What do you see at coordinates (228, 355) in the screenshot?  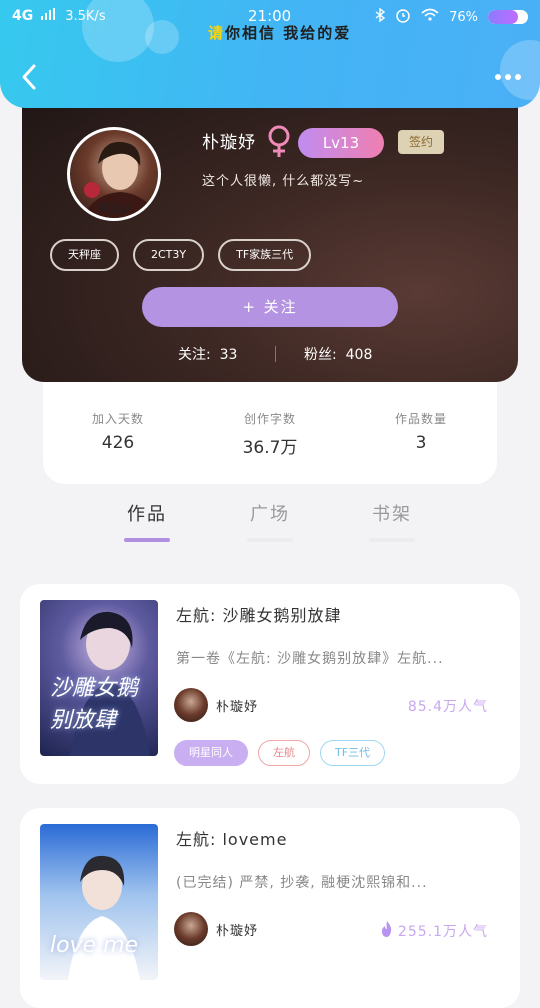 I see `following-count: 33` at bounding box center [228, 355].